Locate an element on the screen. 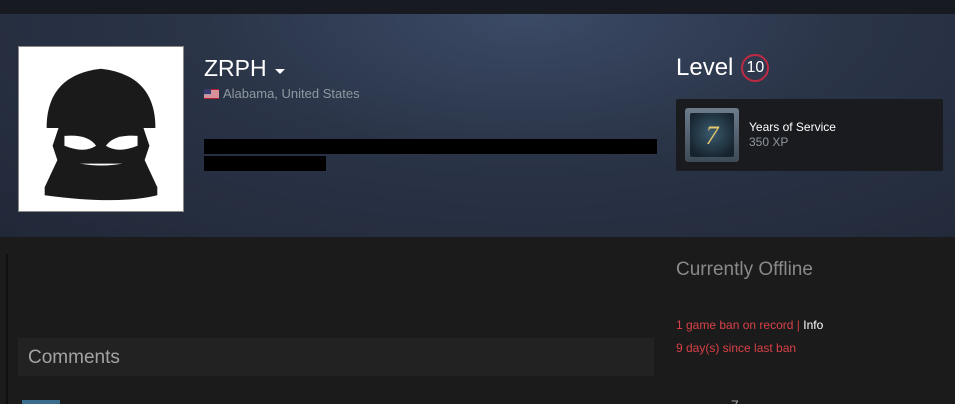 The height and width of the screenshot is (404, 955). badge-xp: 350 XP is located at coordinates (769, 142).